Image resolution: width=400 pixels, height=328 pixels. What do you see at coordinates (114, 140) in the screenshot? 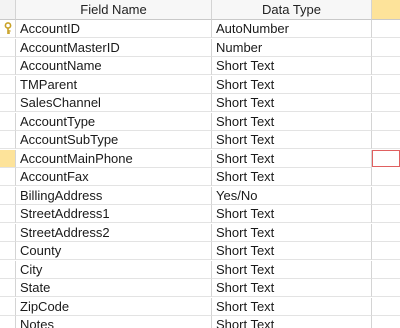
I see `field-name-cell: AccountSubType` at bounding box center [114, 140].